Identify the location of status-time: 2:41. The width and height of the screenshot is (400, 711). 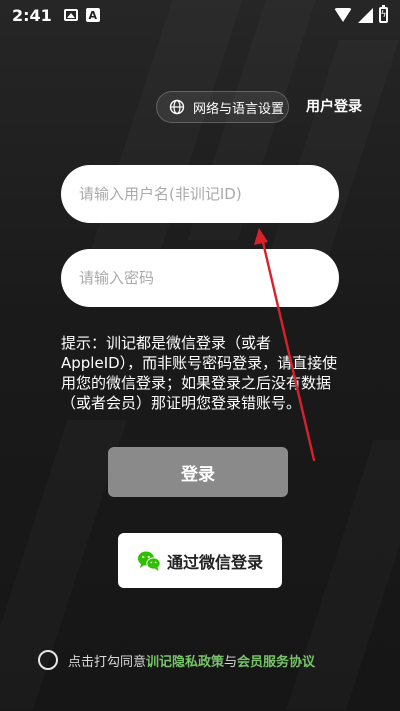
(32, 15).